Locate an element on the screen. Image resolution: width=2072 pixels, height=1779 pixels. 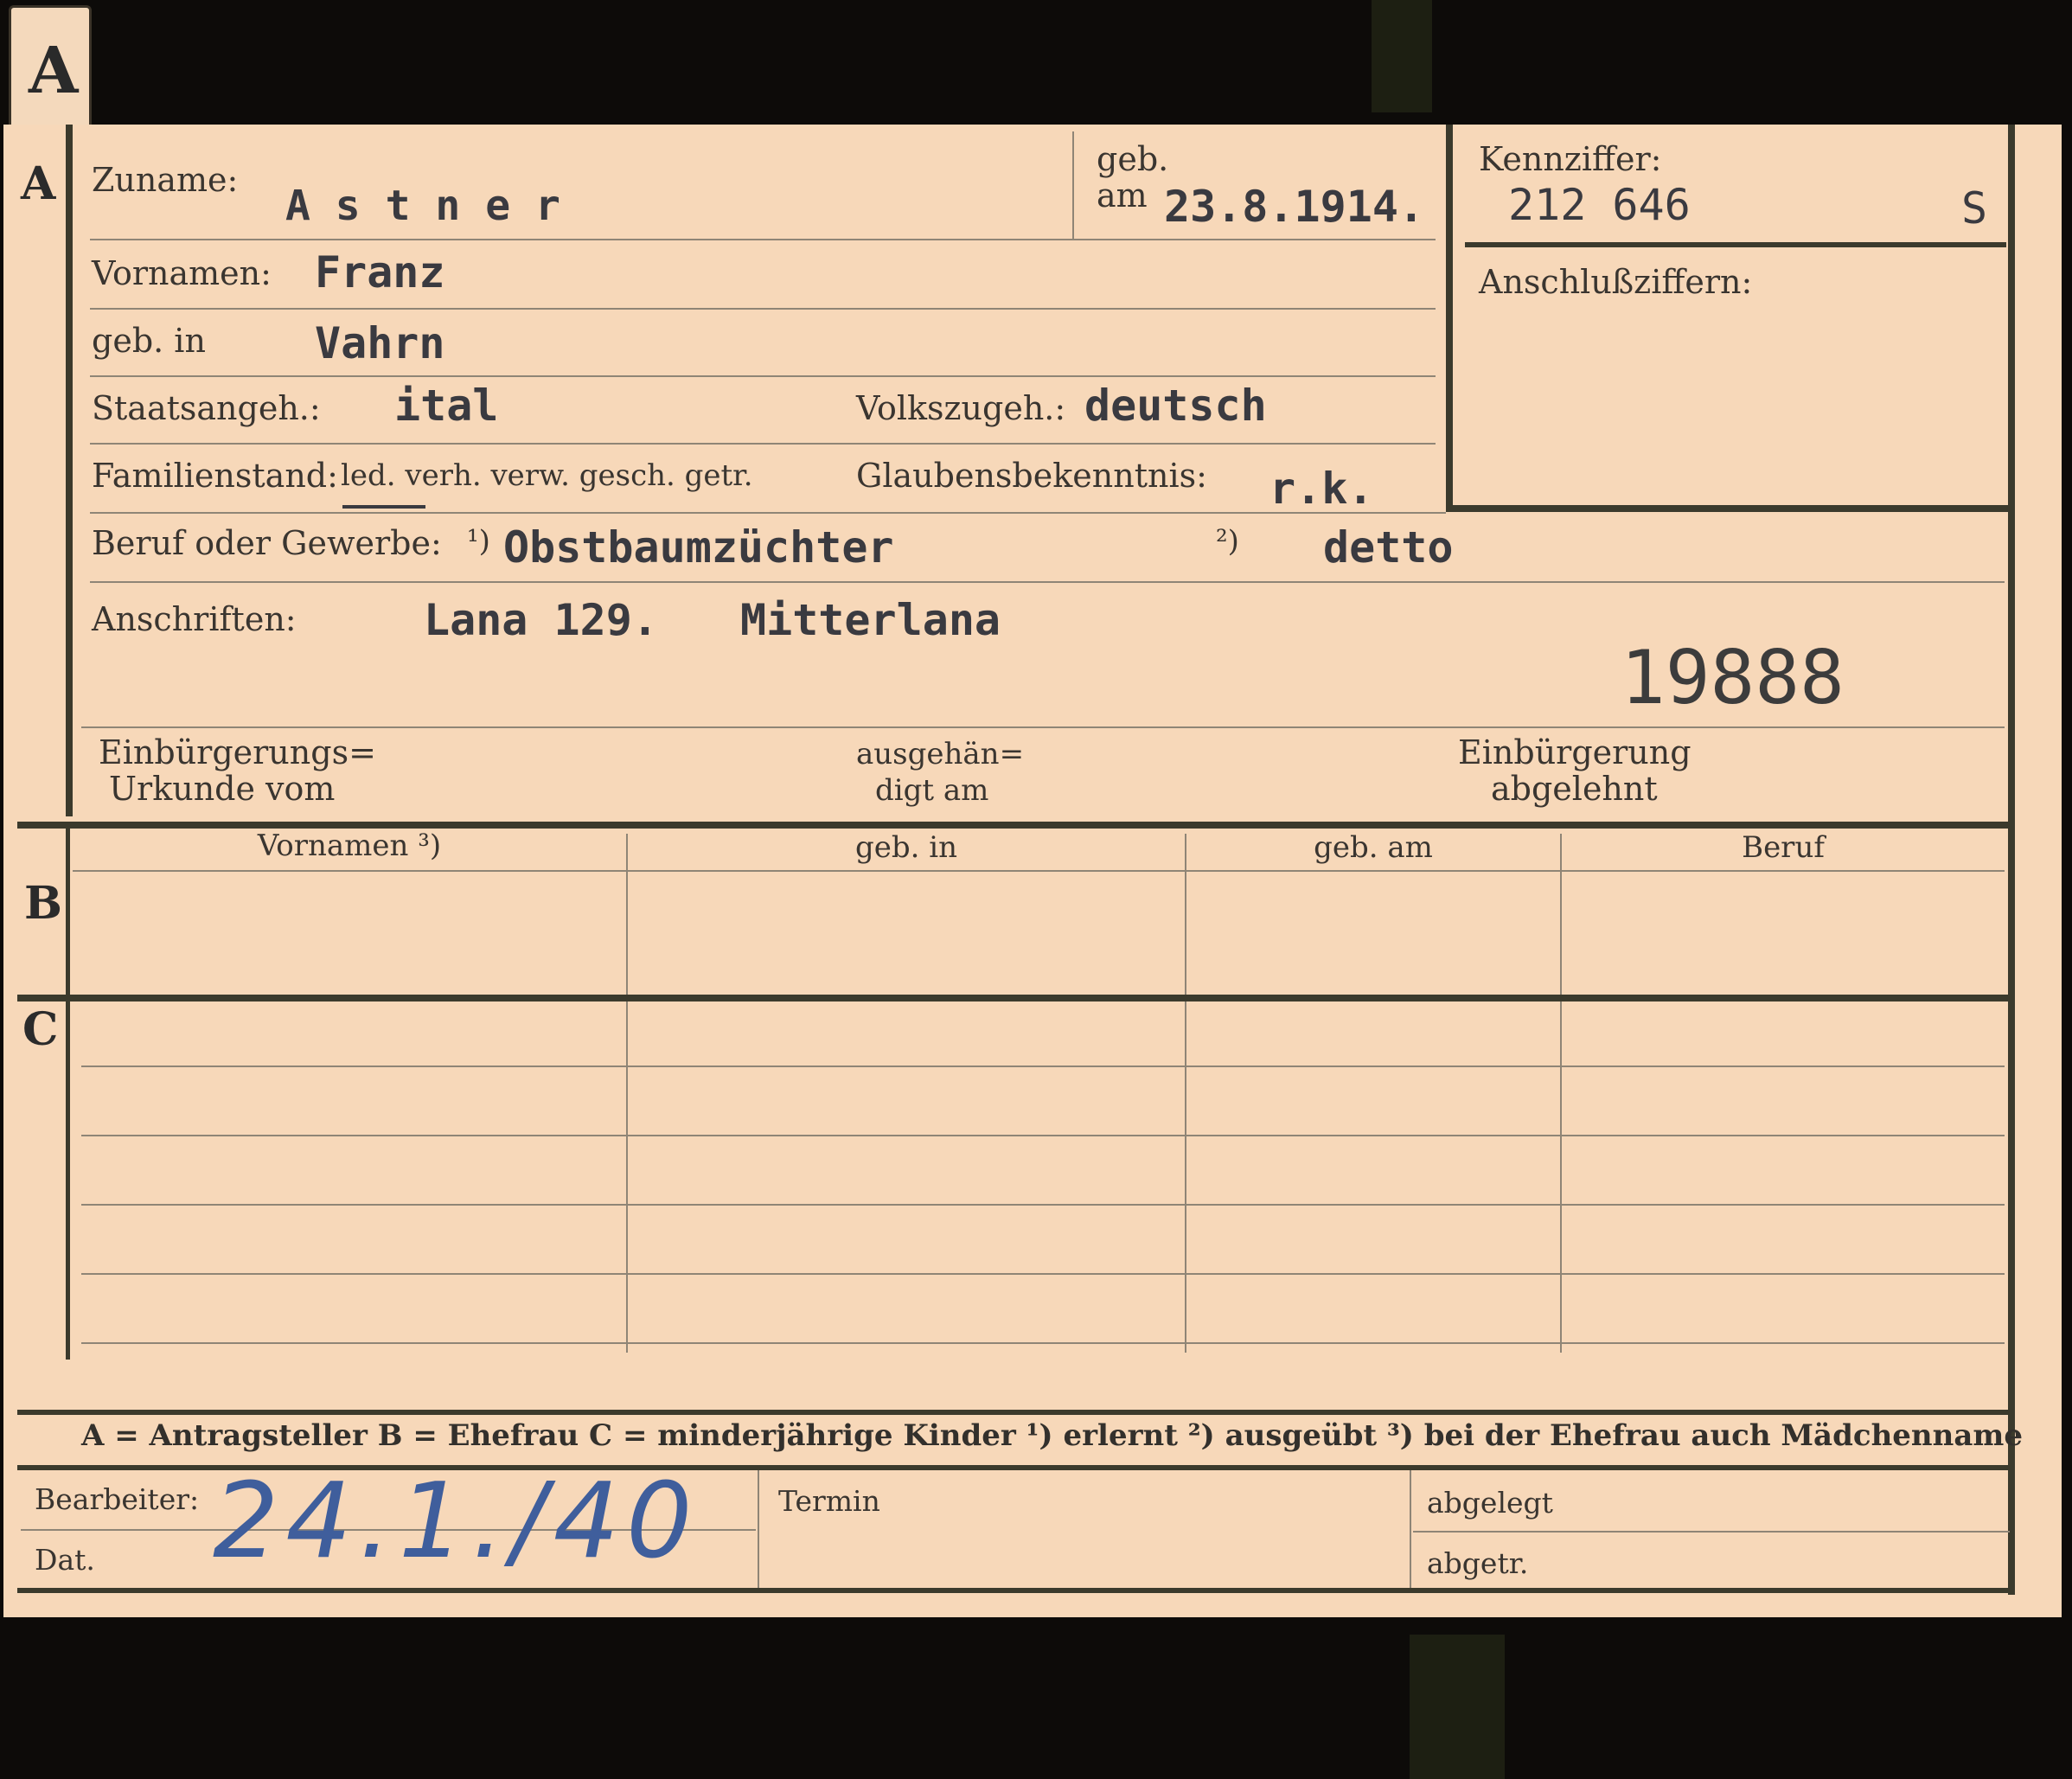
right-border is located at coordinates (2011, 860).